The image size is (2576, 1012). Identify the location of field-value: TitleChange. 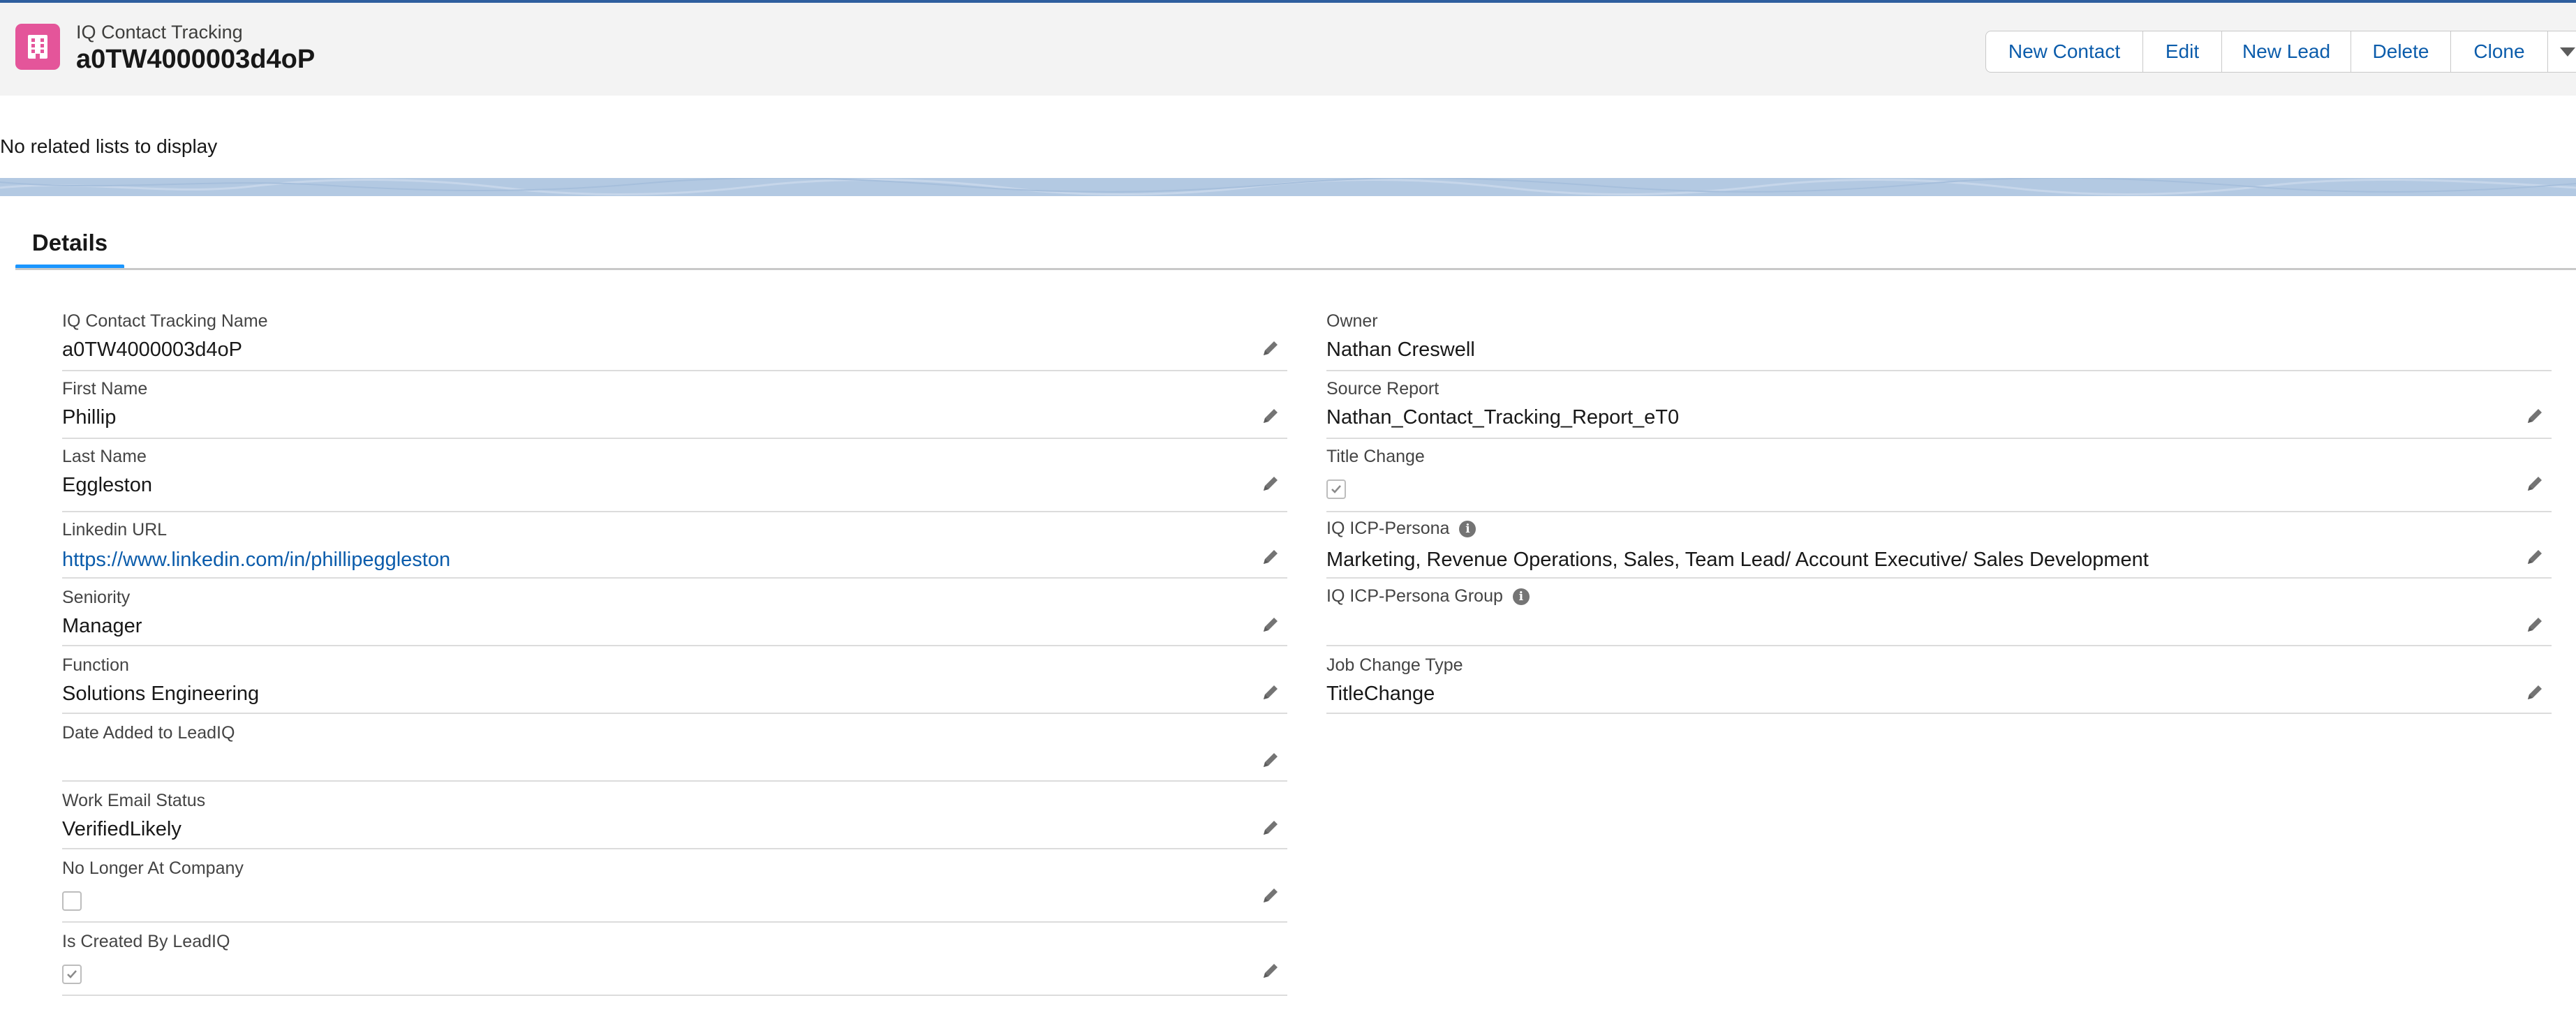
(1380, 694).